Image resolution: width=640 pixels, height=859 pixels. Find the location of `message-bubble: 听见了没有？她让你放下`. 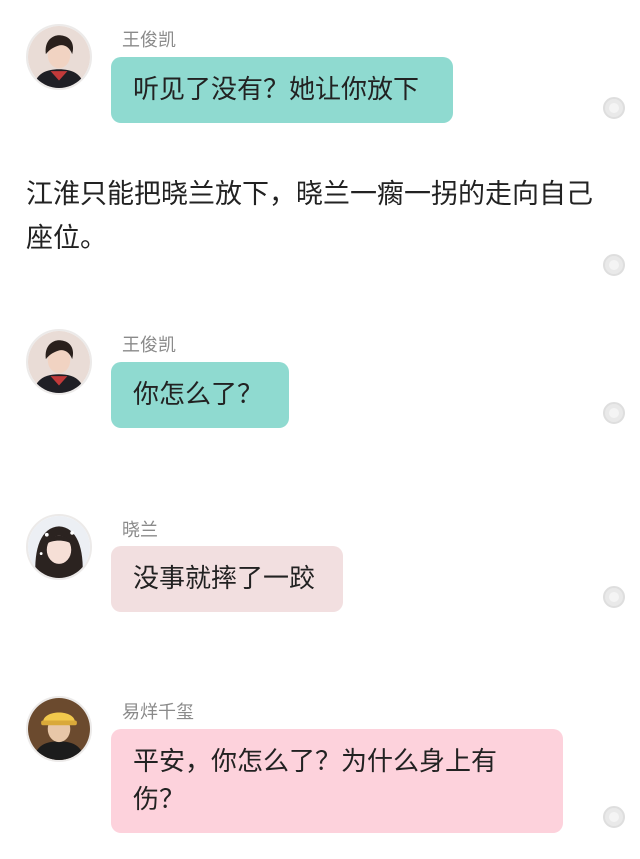

message-bubble: 听见了没有？她让你放下 is located at coordinates (282, 90).